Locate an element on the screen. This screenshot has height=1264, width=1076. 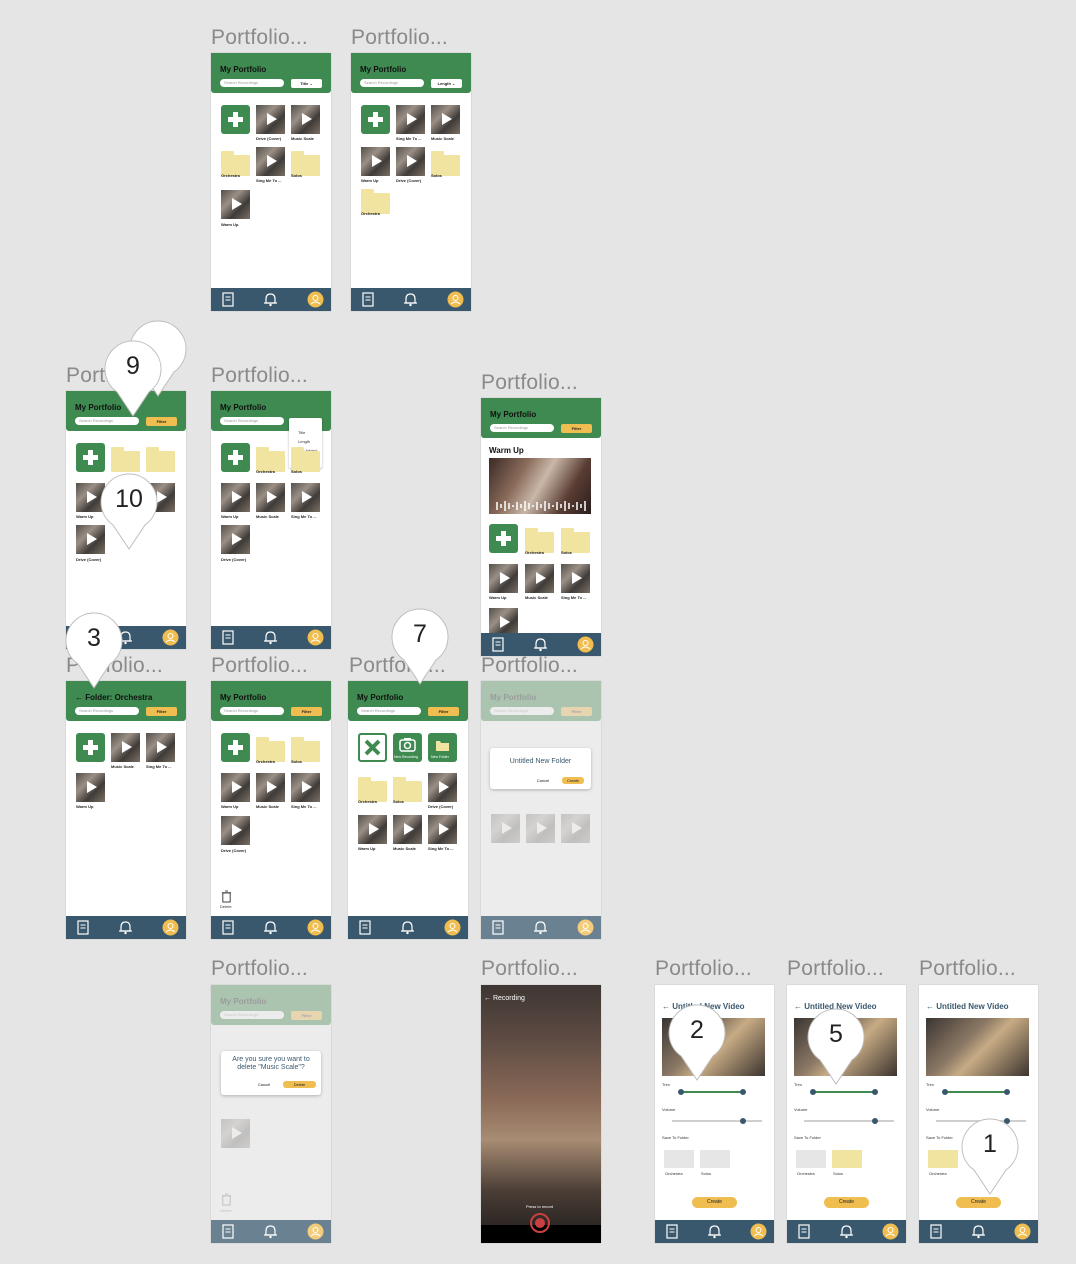
volume-handle is located at coordinates (875, 1121).